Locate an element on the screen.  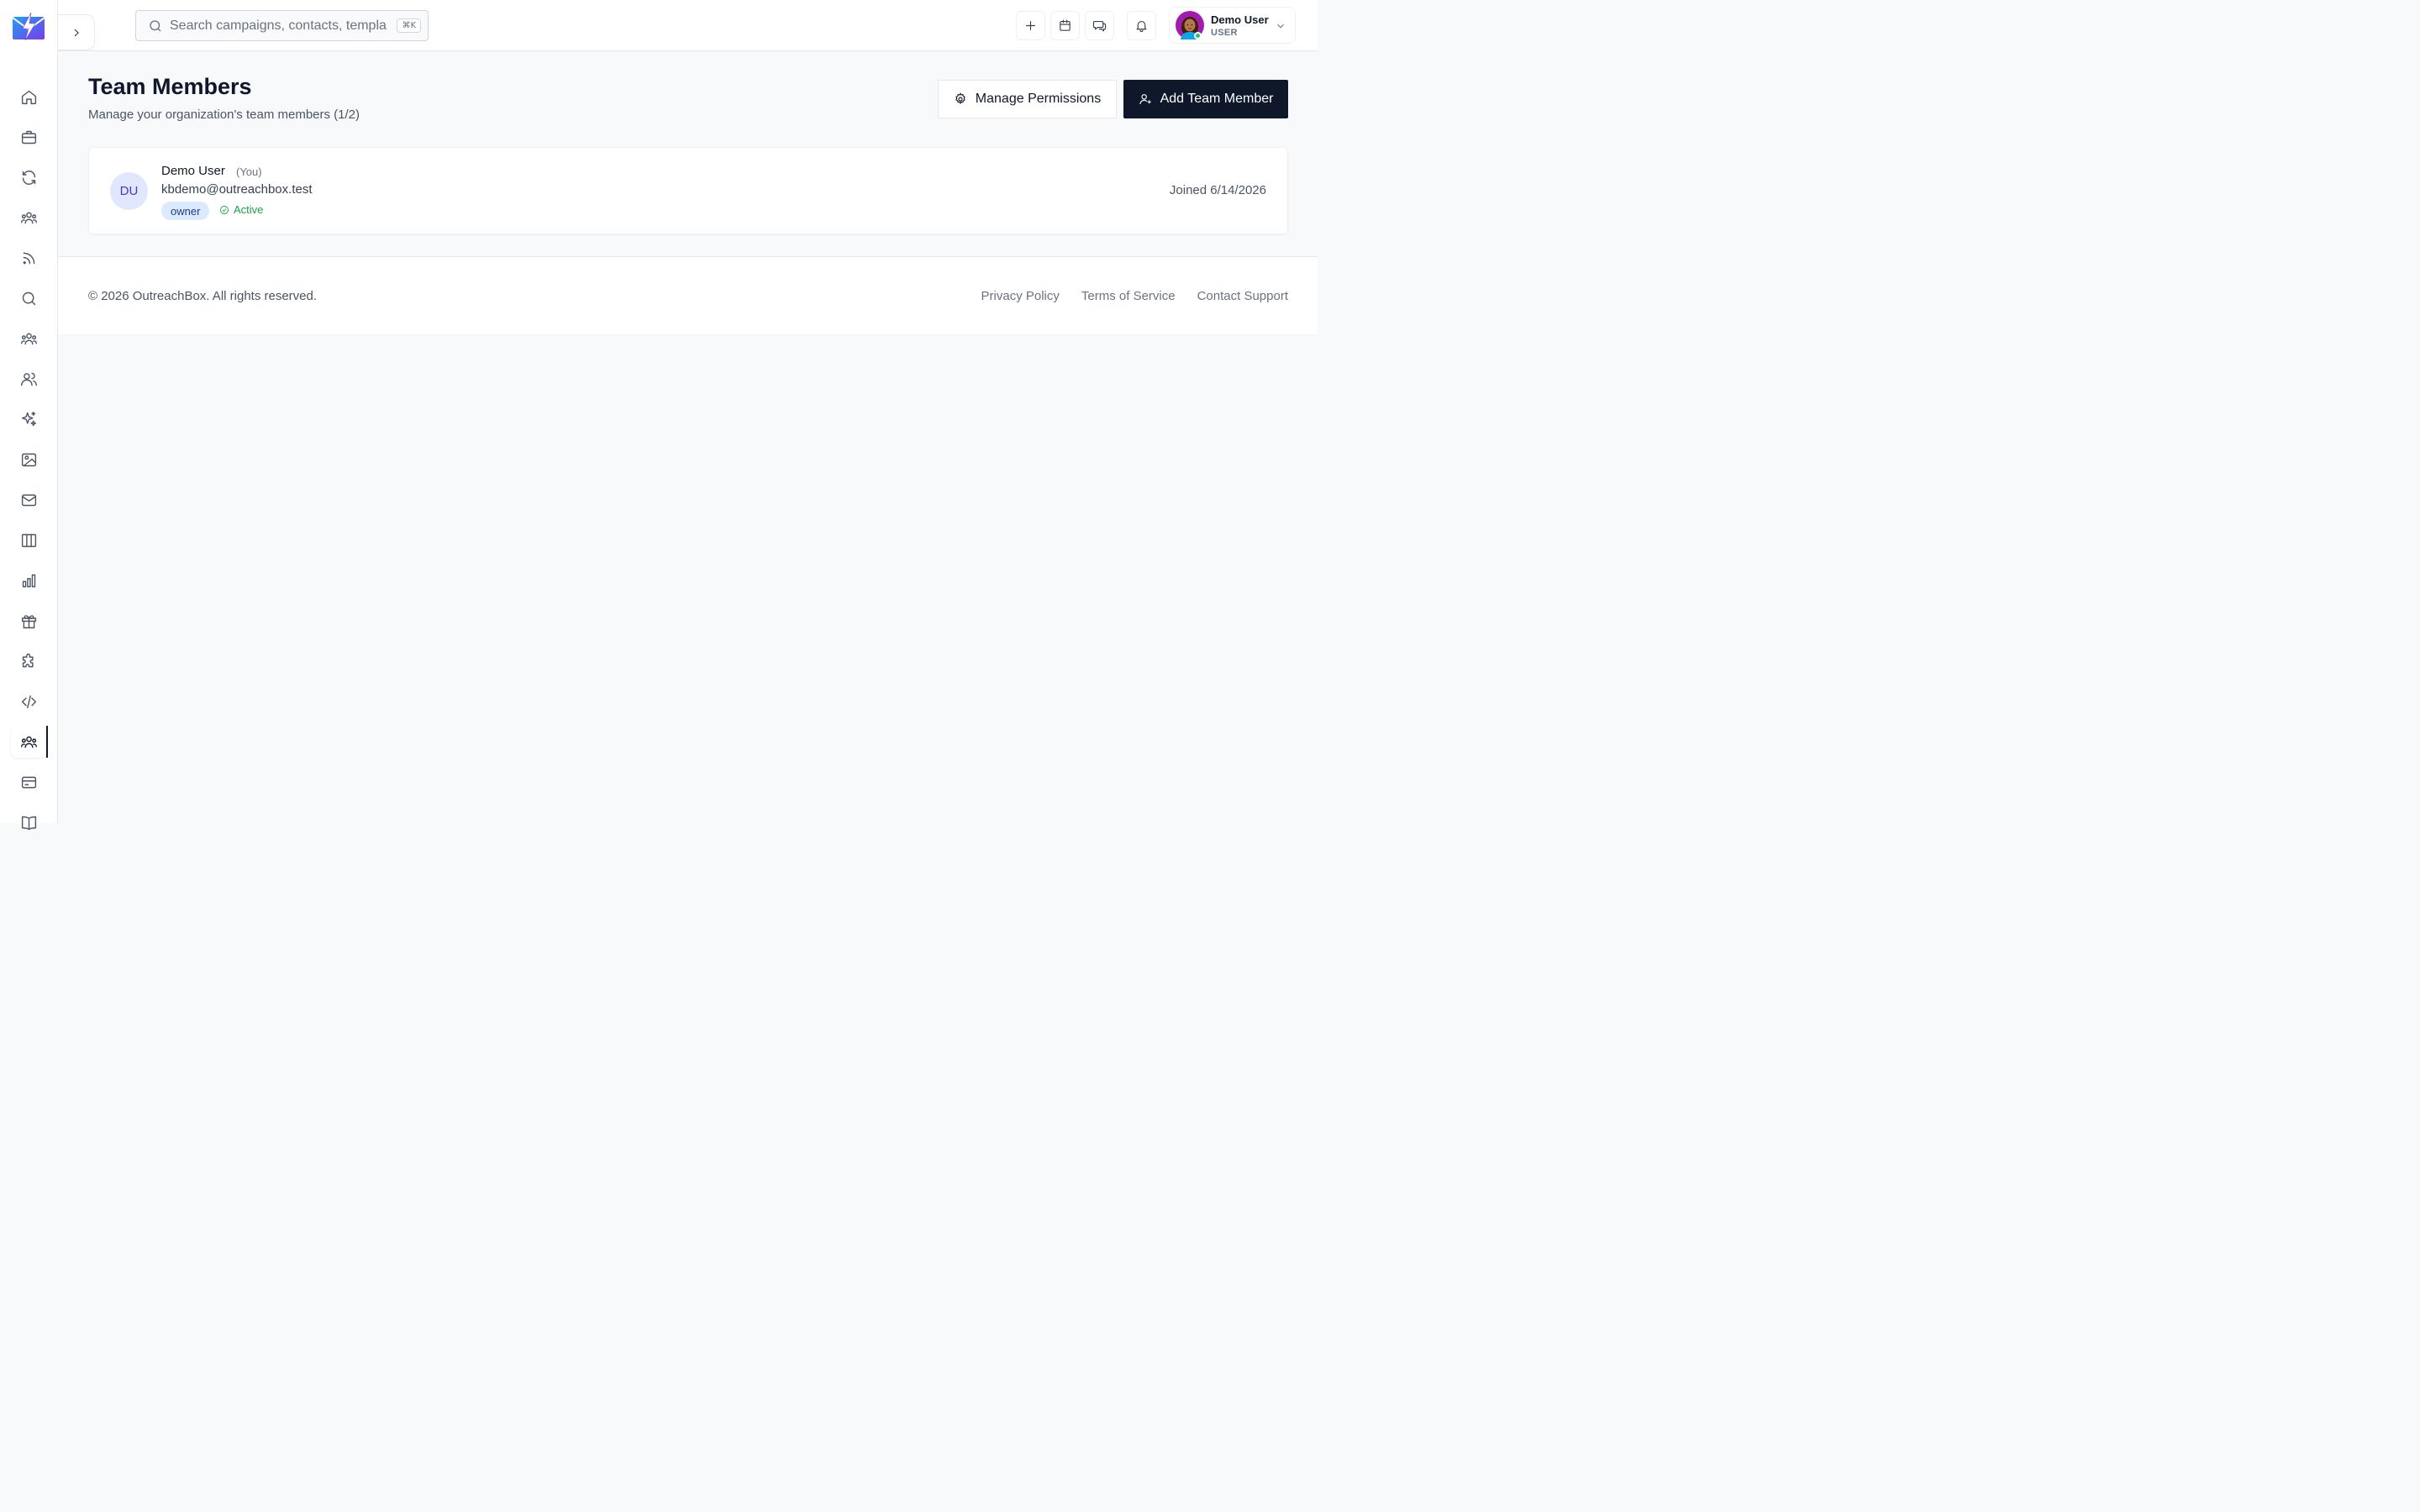
user-name: Demo User is located at coordinates (1240, 19).